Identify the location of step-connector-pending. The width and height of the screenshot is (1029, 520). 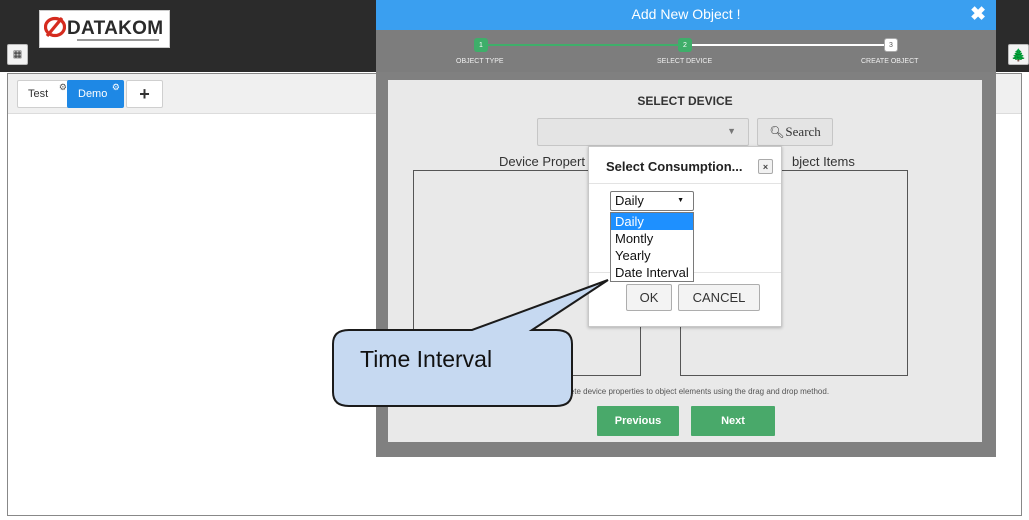
(788, 45).